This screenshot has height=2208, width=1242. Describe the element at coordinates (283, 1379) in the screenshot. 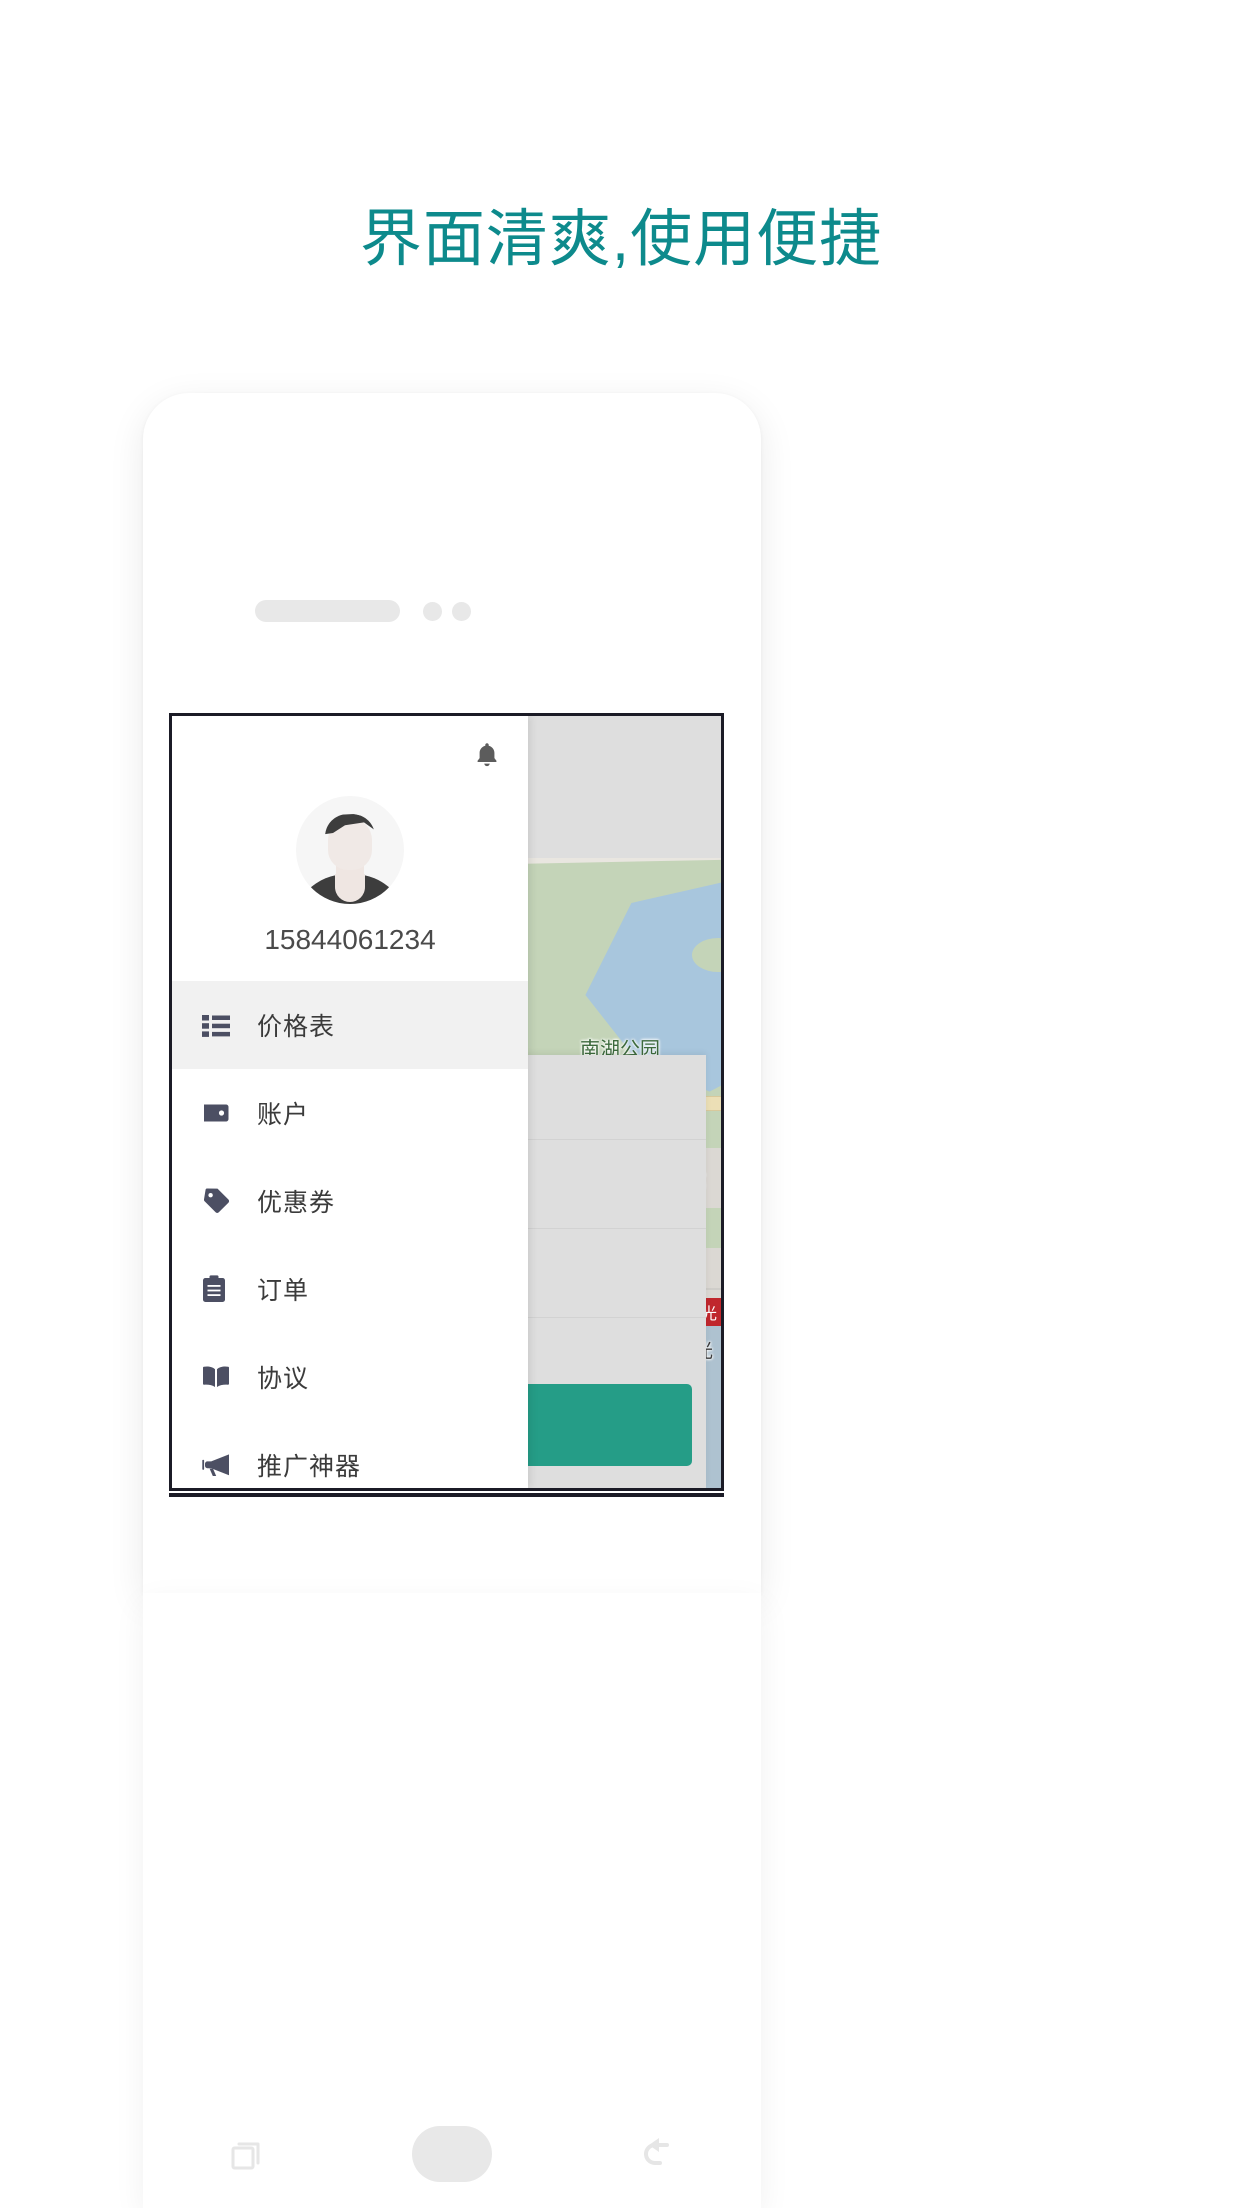

I see `menu-item-label: 协议` at that location.